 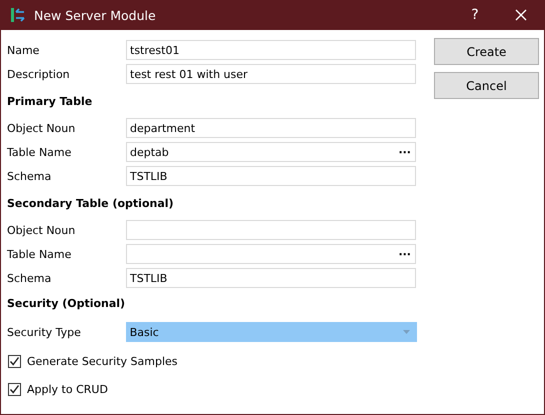 I want to click on checkbox-label: Generate Security Samples, so click(x=102, y=361).